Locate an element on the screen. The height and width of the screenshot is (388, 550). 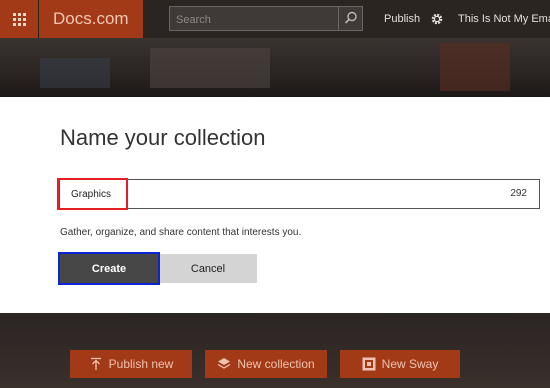
search-box is located at coordinates (266, 19).